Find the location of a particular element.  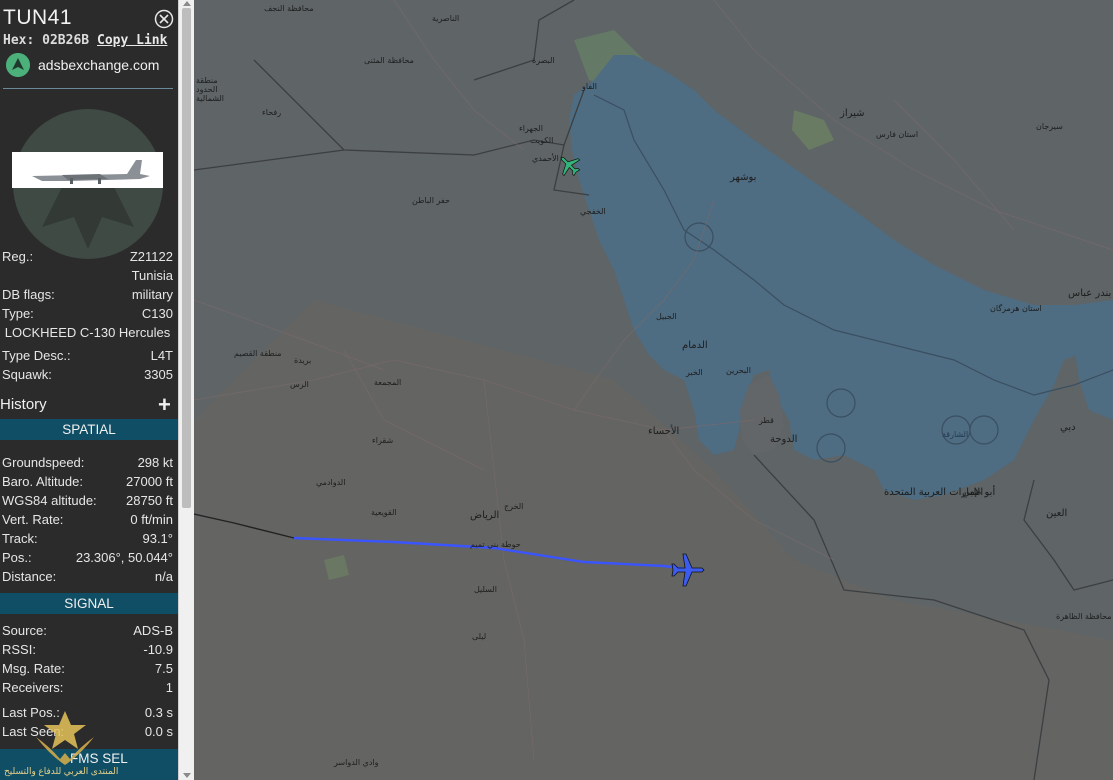

close-icon is located at coordinates (164, 19).